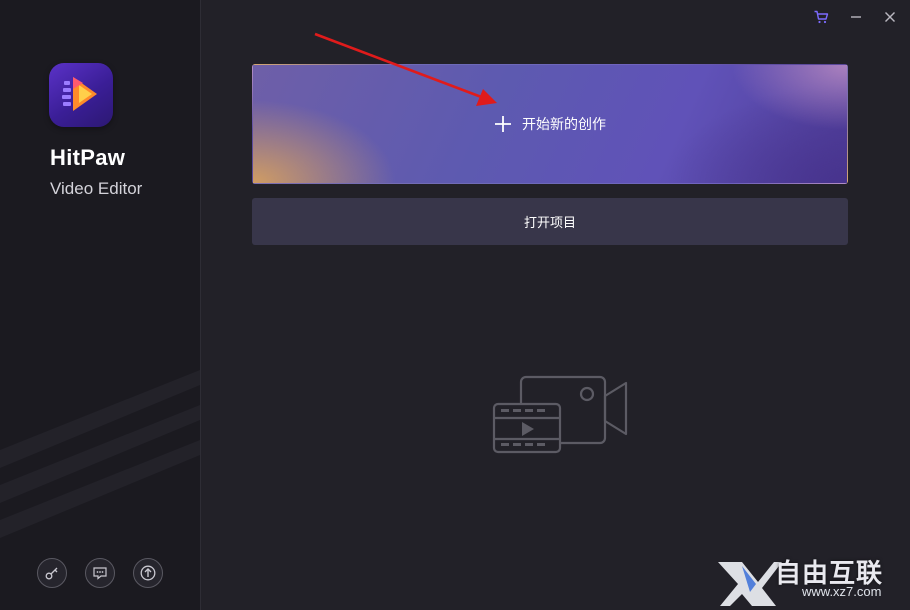 The width and height of the screenshot is (910, 610). I want to click on activate-key-button, so click(52, 573).